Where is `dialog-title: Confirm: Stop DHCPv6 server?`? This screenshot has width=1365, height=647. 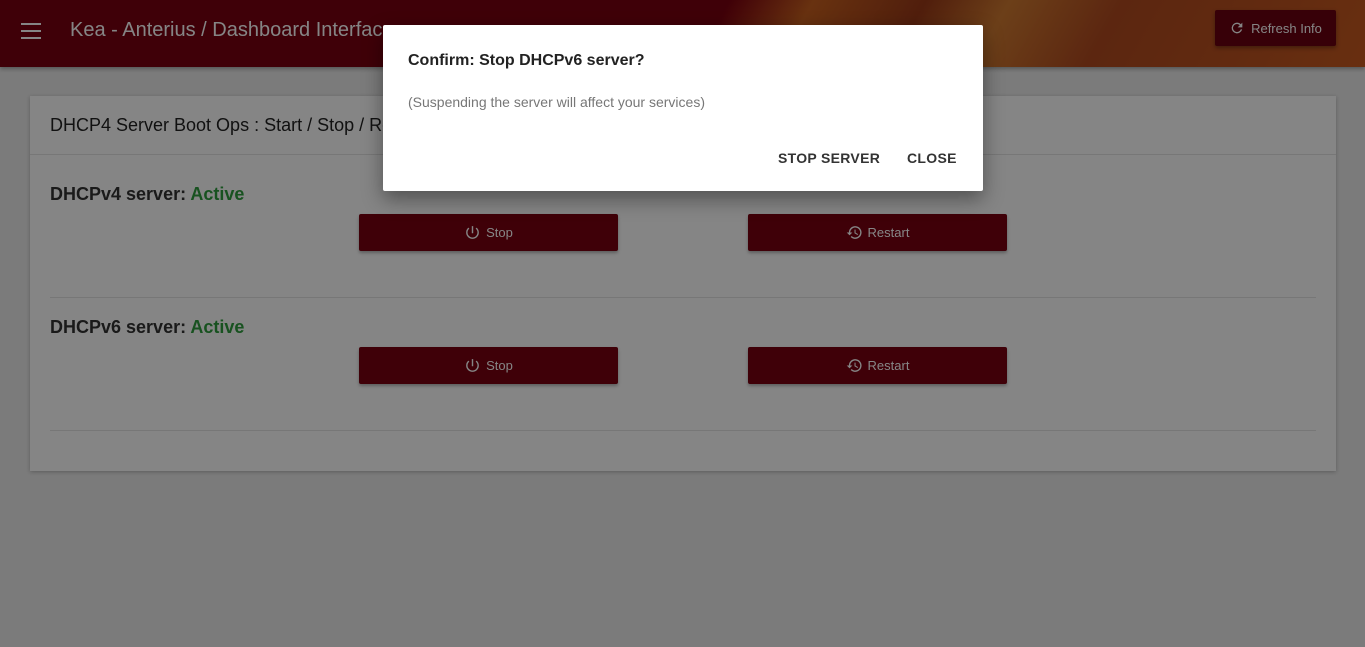 dialog-title: Confirm: Stop DHCPv6 server? is located at coordinates (526, 60).